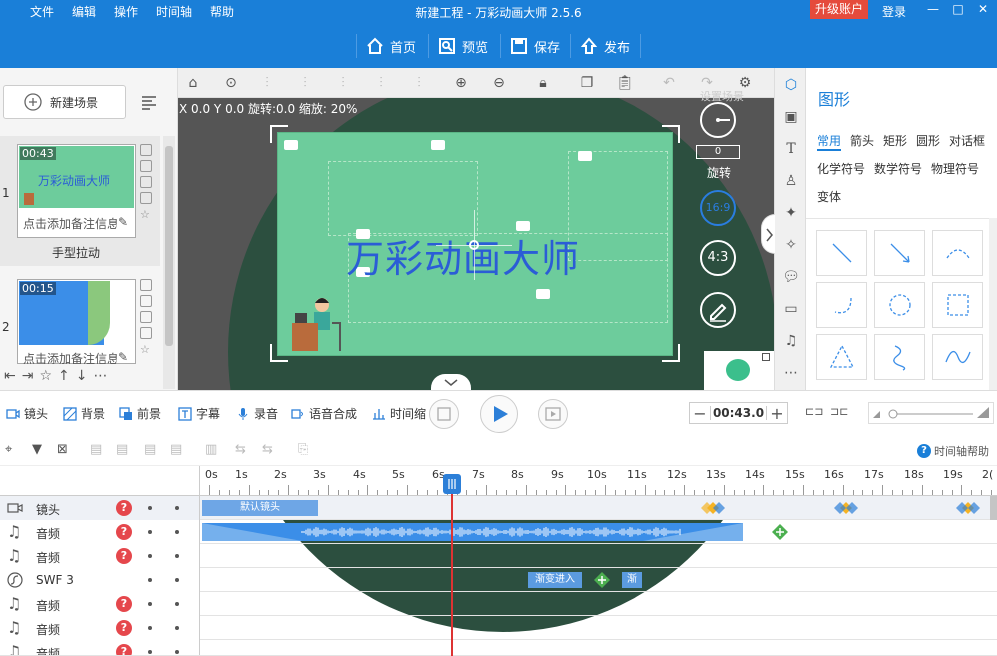 The image size is (997, 656). Describe the element at coordinates (955, 168) in the screenshot. I see `tab-physics: 物理符号` at that location.